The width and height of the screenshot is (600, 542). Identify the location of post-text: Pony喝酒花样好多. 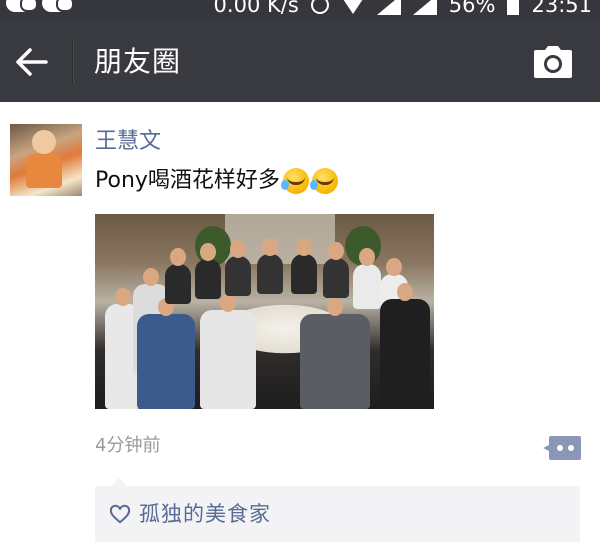
(216, 181).